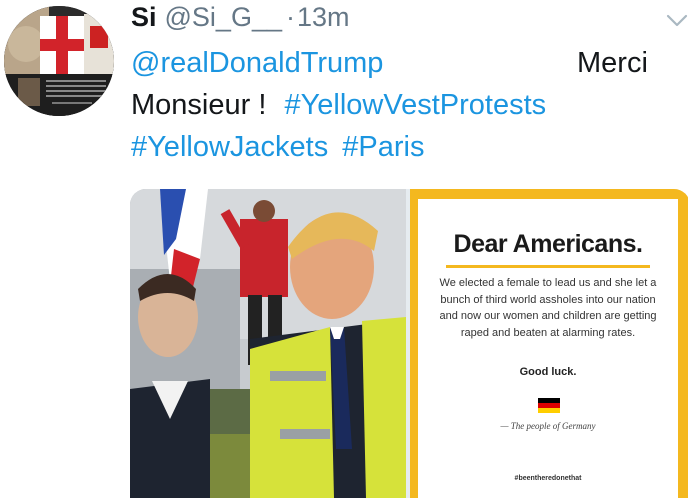 This screenshot has width=688, height=498. What do you see at coordinates (144, 17) in the screenshot?
I see `display-name: Si` at bounding box center [144, 17].